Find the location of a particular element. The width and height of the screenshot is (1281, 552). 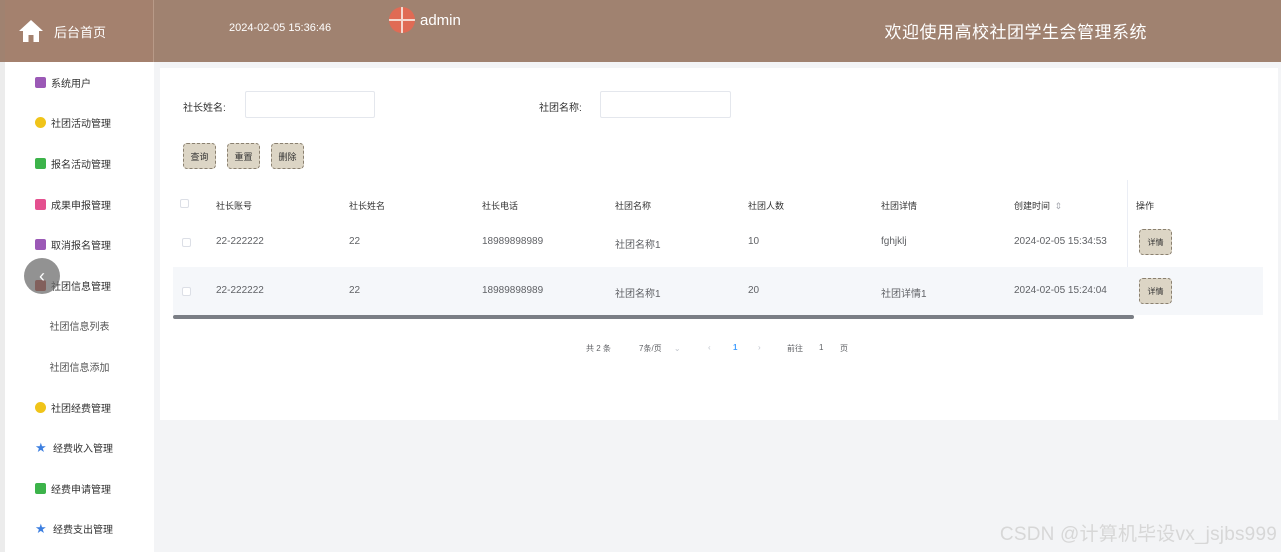

sidebar-item-label: 社团信息管理 is located at coordinates (81, 287).